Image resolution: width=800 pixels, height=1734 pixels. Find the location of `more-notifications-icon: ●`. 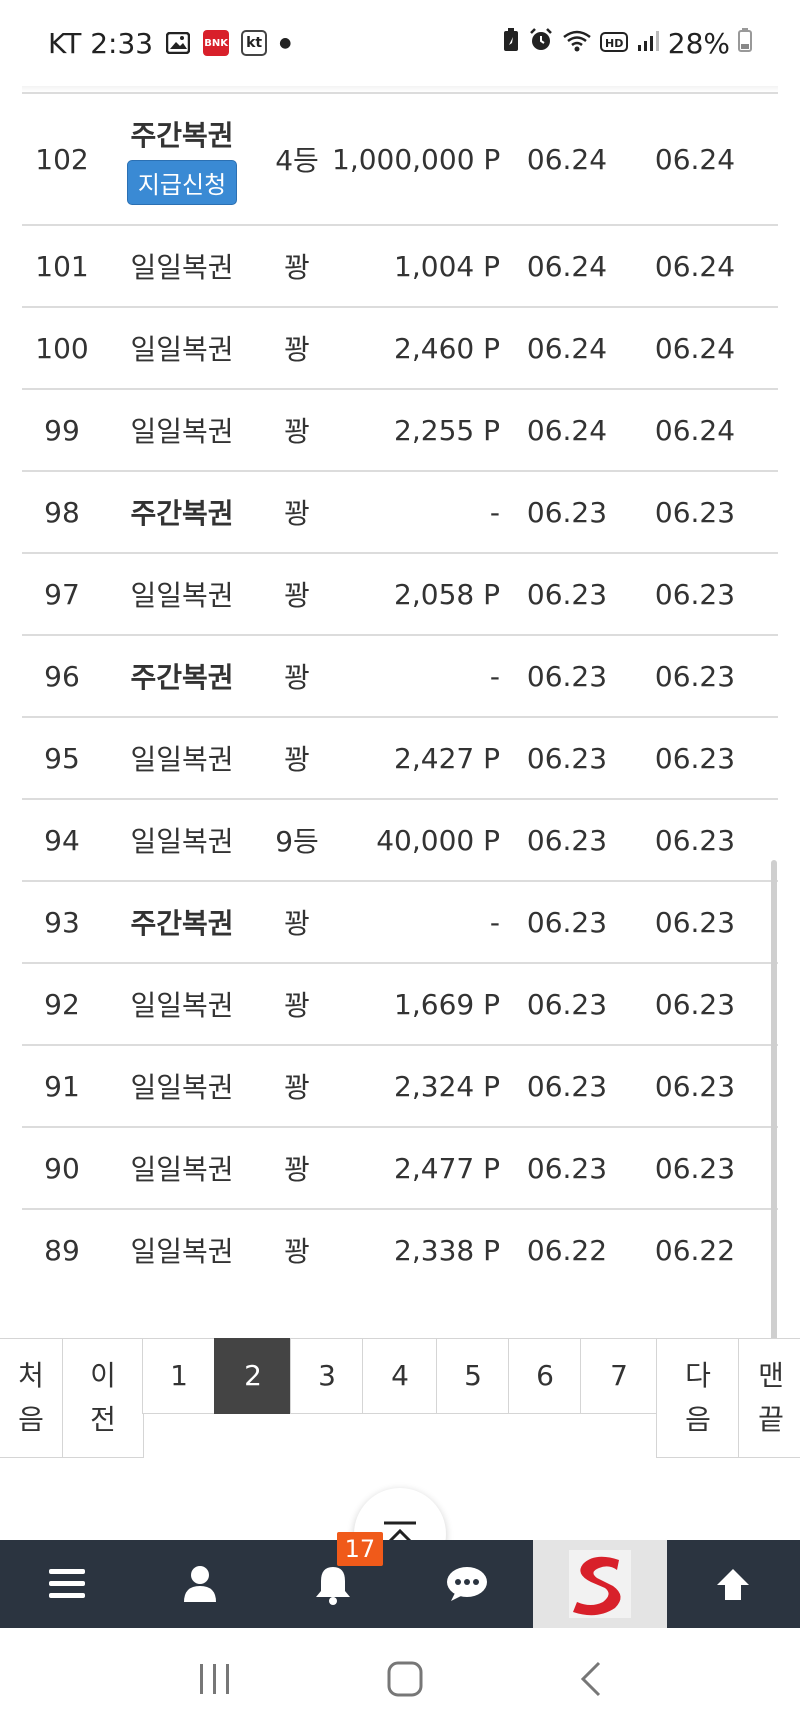

more-notifications-icon: ● is located at coordinates (285, 43).